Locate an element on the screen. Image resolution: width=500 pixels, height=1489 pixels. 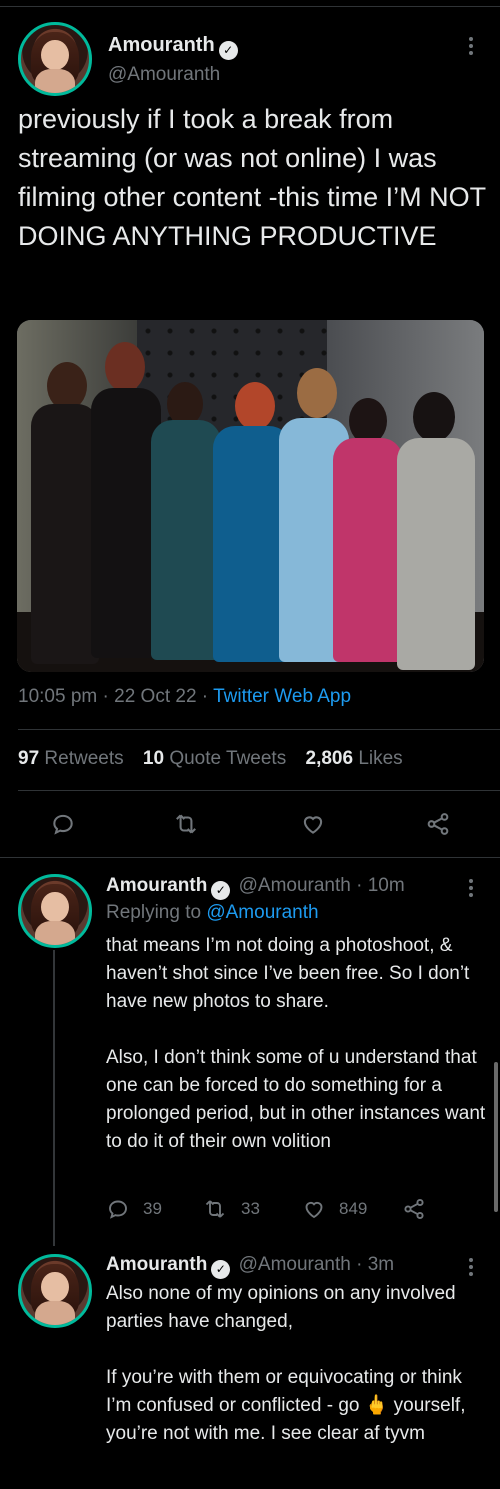
tweet-stats: 97 Retweets 10 Quote Tweets 2,806 Likes is located at coordinates (210, 759).